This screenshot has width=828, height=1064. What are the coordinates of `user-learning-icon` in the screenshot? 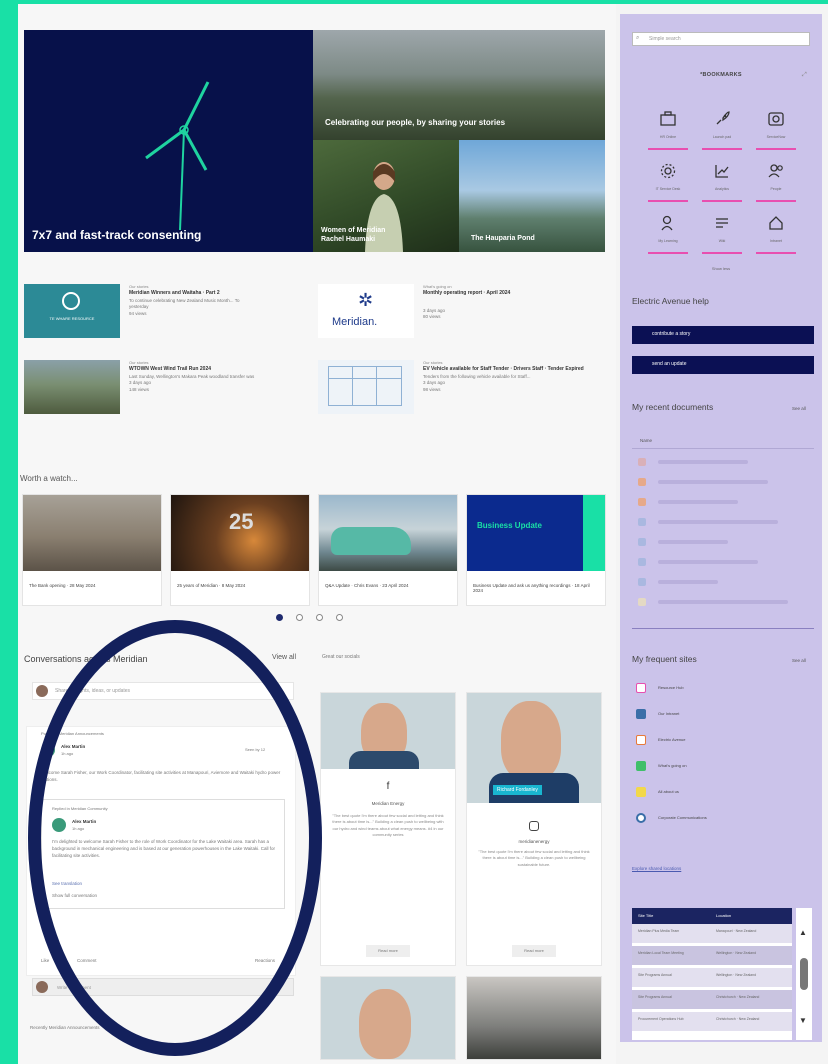 It's located at (667, 223).